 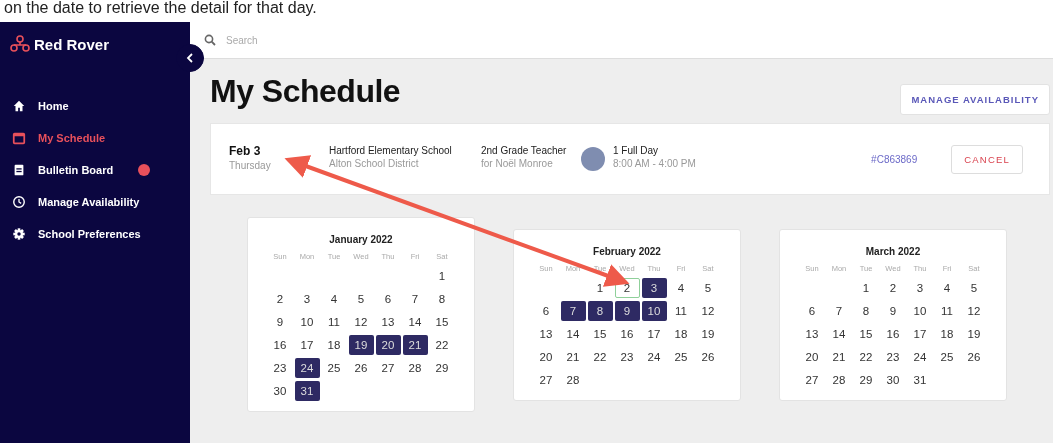 I want to click on nav-item: Bulletin Board, so click(x=95, y=170).